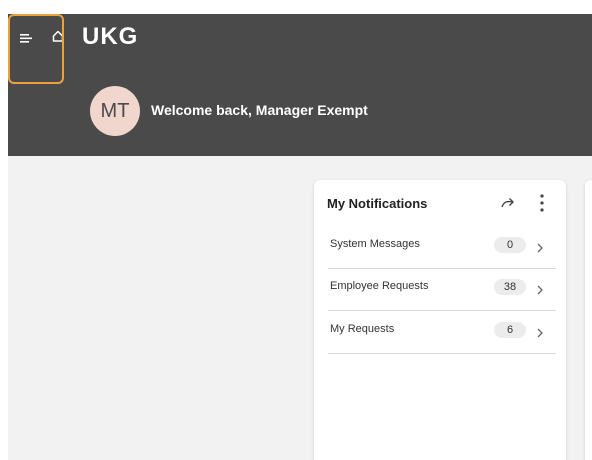 This screenshot has width=592, height=460. What do you see at coordinates (510, 245) in the screenshot?
I see `notif-count-badge: 0` at bounding box center [510, 245].